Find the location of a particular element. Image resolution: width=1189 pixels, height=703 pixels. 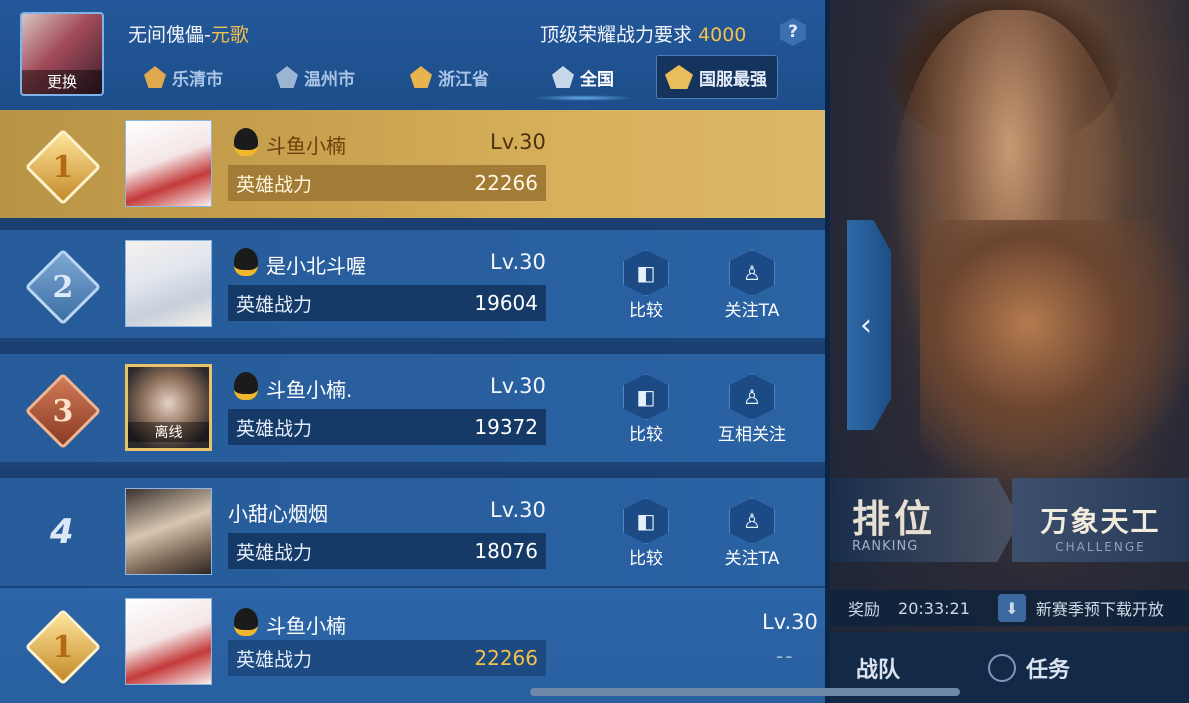

info-bar: 奖励 20:33:21 ⬇ 新赛季预下载开放 is located at coordinates (1009, 608).